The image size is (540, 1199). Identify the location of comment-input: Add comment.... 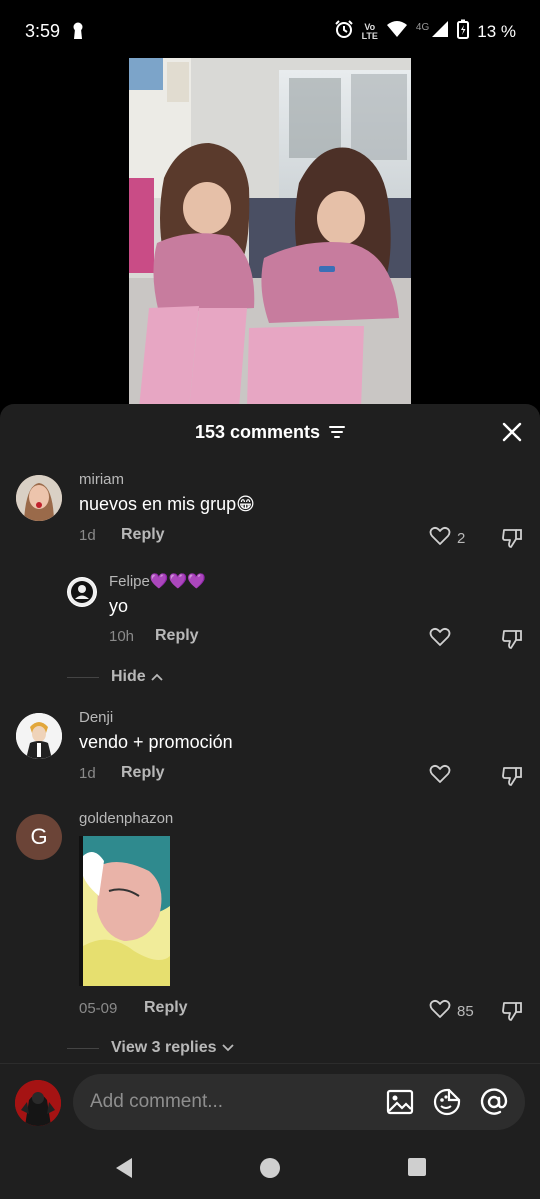
(299, 1102).